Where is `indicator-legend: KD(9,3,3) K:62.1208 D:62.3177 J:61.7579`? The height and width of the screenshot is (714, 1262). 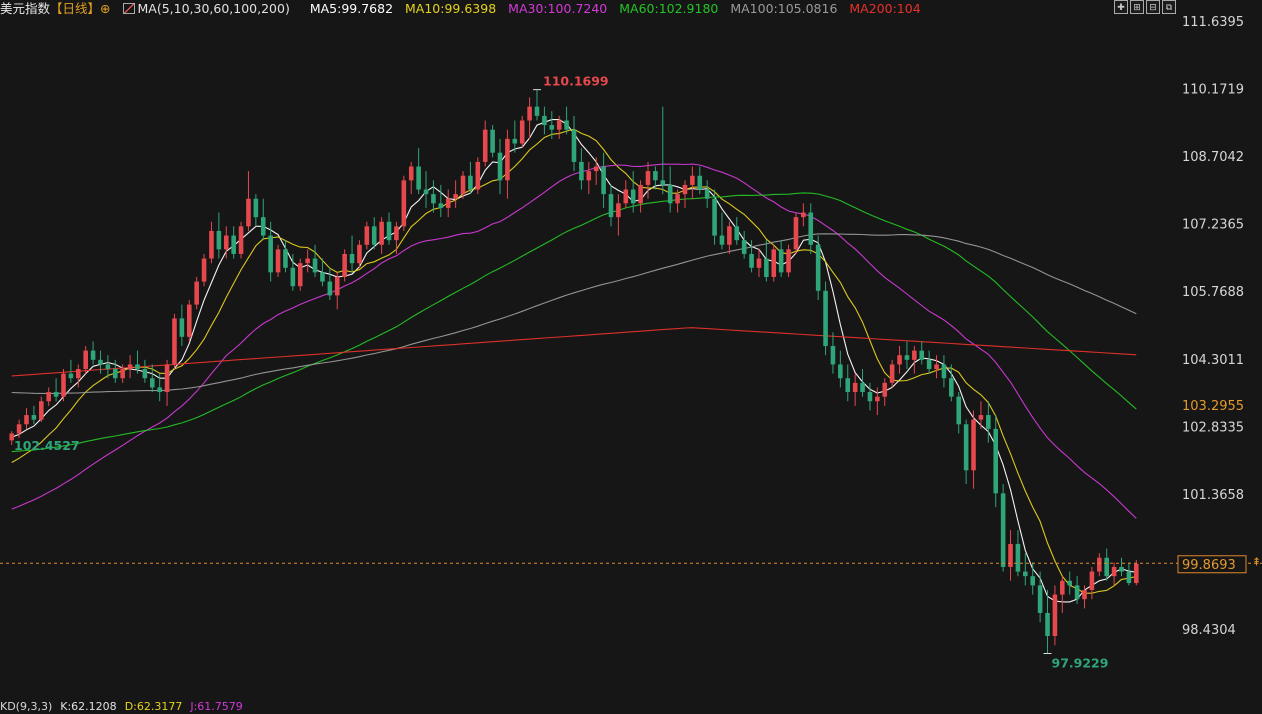
indicator-legend: KD(9,3,3) K:62.1208 D:62.3177 J:61.7579 is located at coordinates (125, 707).